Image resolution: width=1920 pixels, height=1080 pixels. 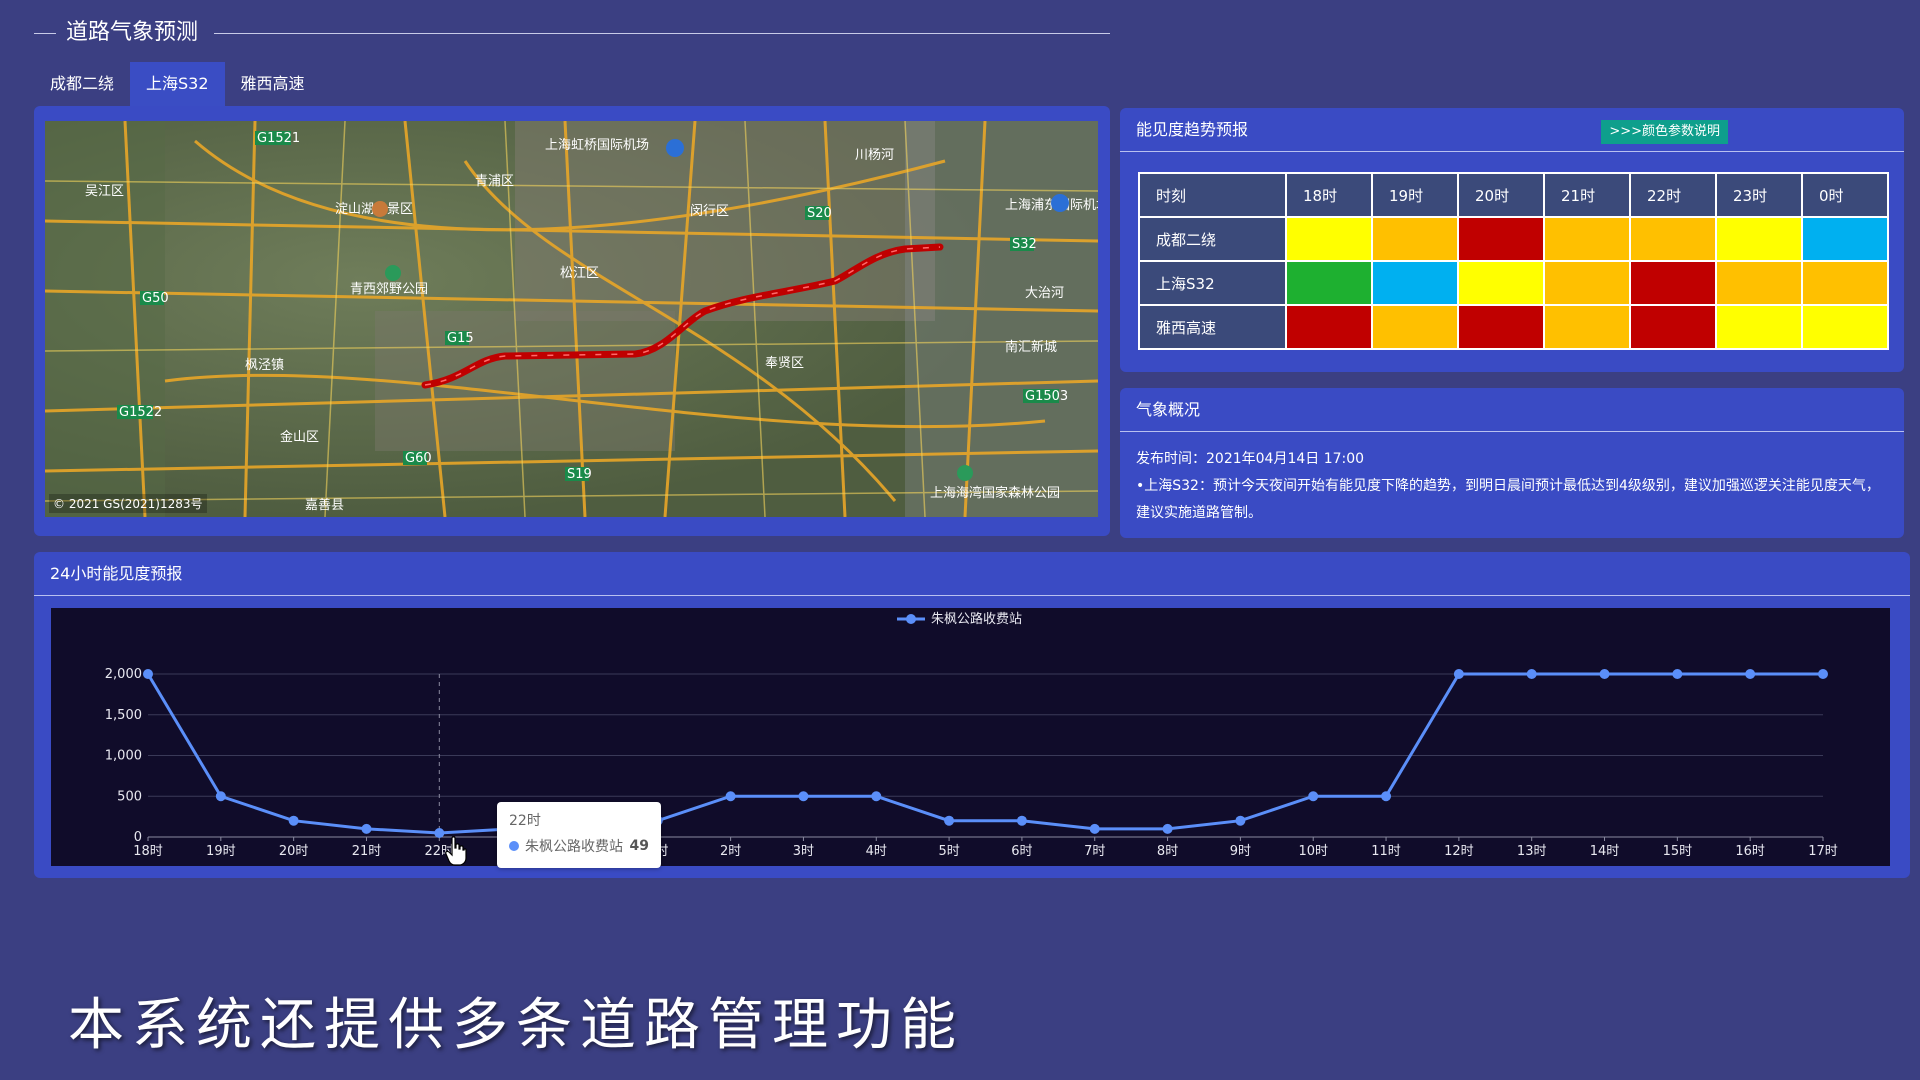 What do you see at coordinates (299, 437) in the screenshot?
I see `map-label: 金山区` at bounding box center [299, 437].